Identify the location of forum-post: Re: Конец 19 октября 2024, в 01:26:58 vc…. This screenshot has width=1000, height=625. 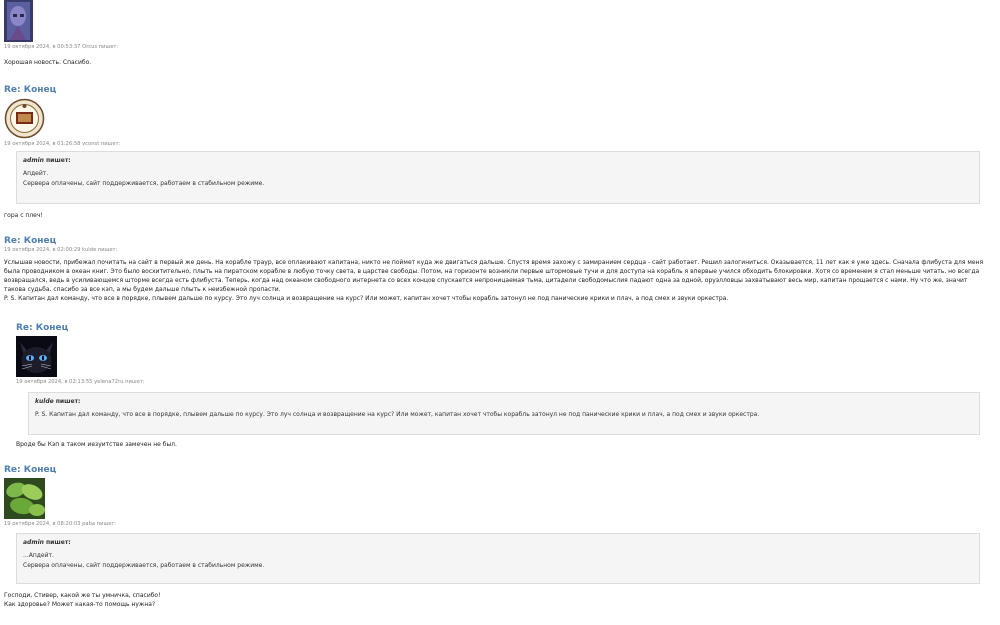
(495, 116).